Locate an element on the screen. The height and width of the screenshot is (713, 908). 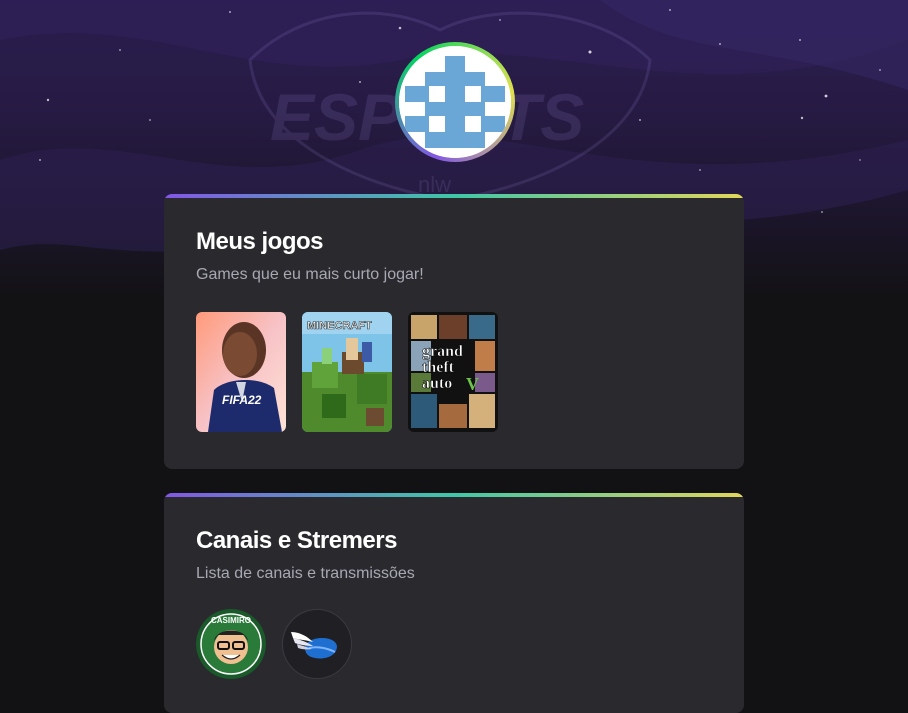
svg-text: MINECRAFT is located at coordinates (339, 326).